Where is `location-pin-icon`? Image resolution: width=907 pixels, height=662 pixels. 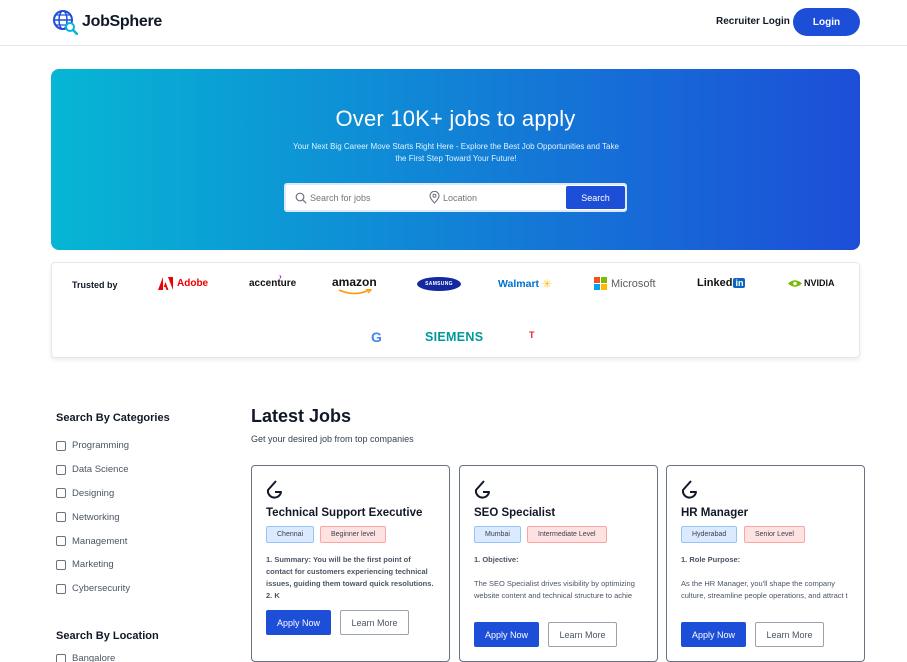 location-pin-icon is located at coordinates (434, 197).